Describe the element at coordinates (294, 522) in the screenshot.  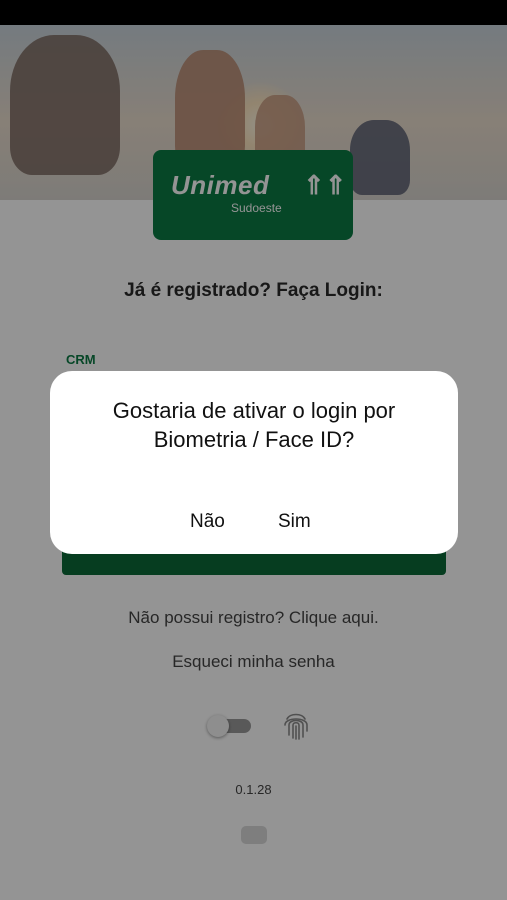
I see `dialog-yes-button: Sim` at that location.